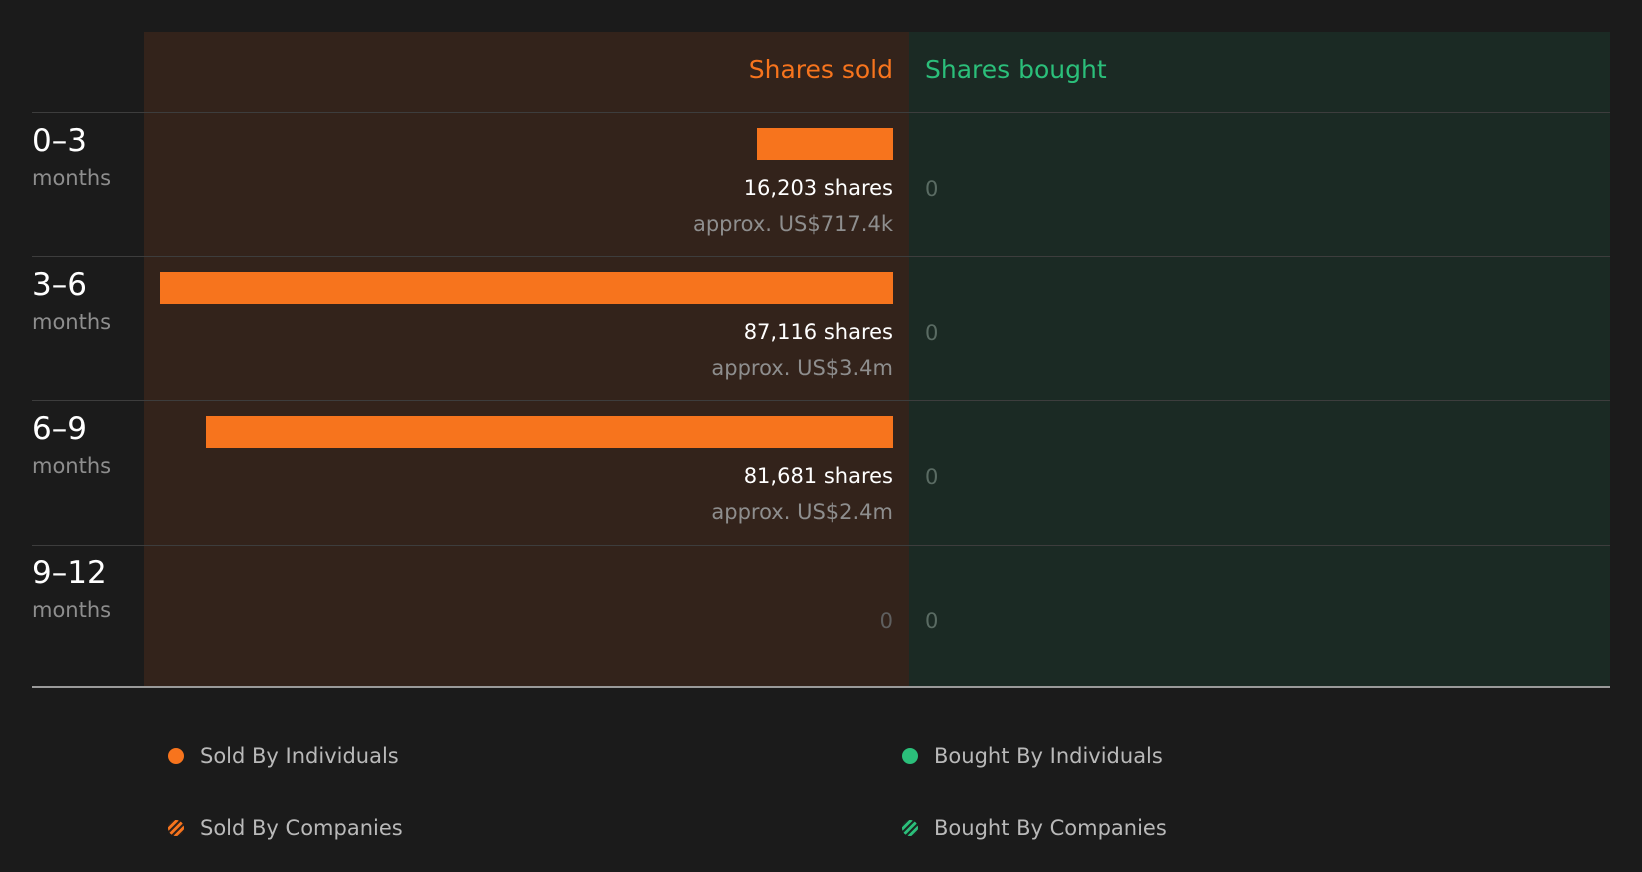 This screenshot has height=872, width=1642. Describe the element at coordinates (802, 512) in the screenshot. I see `sold-value-label: approx. US$2.4m` at that location.